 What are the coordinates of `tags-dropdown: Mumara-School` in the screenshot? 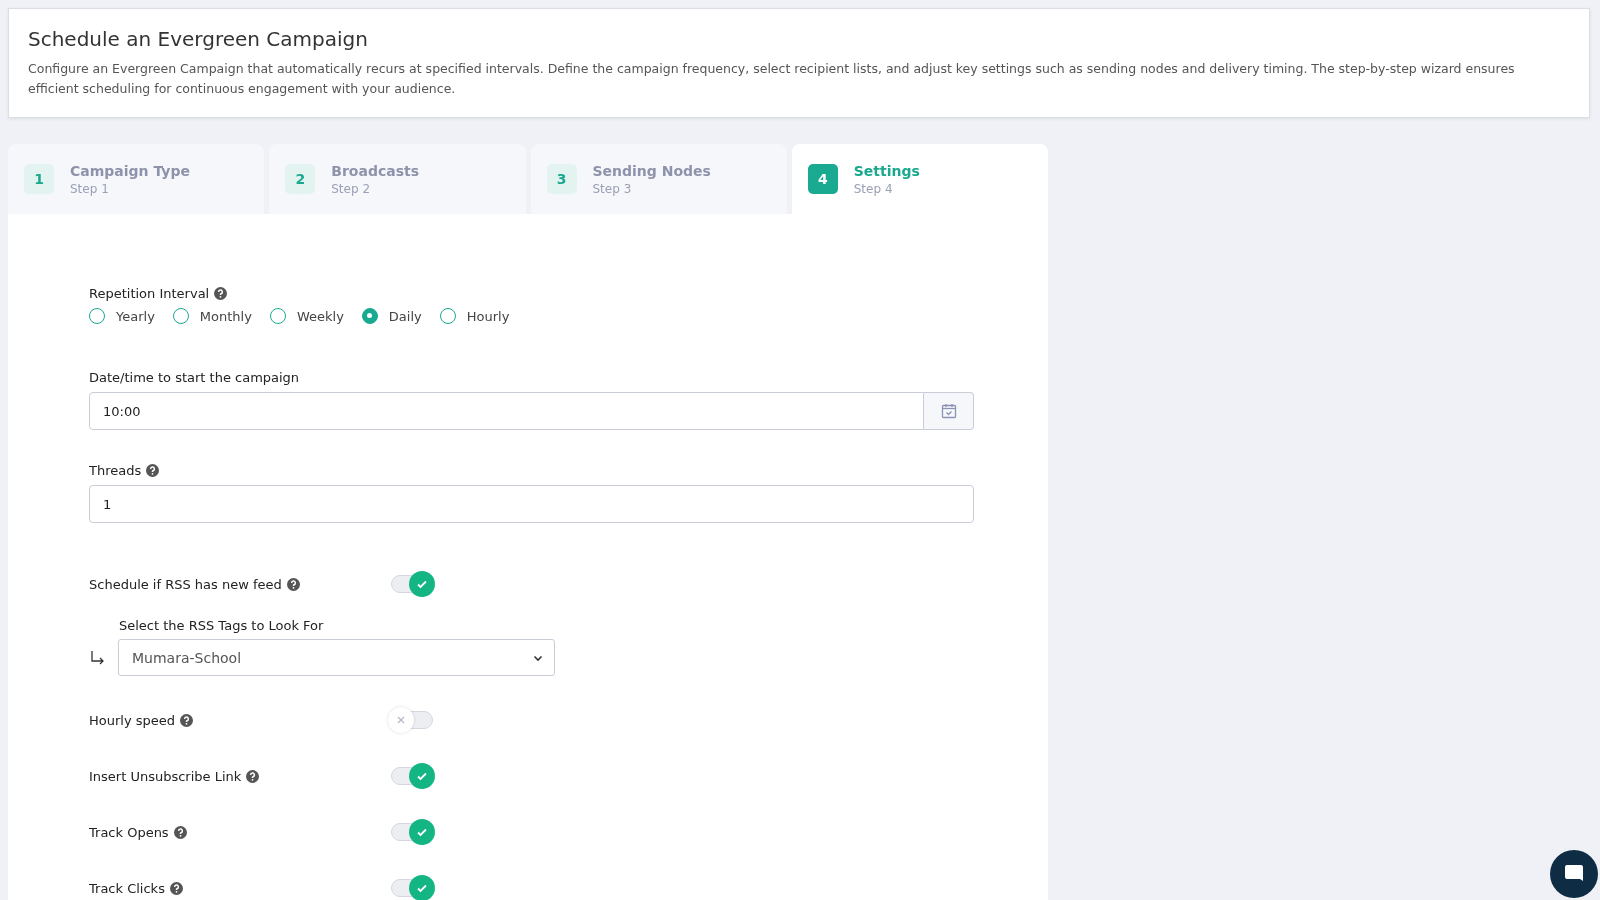 It's located at (336, 657).